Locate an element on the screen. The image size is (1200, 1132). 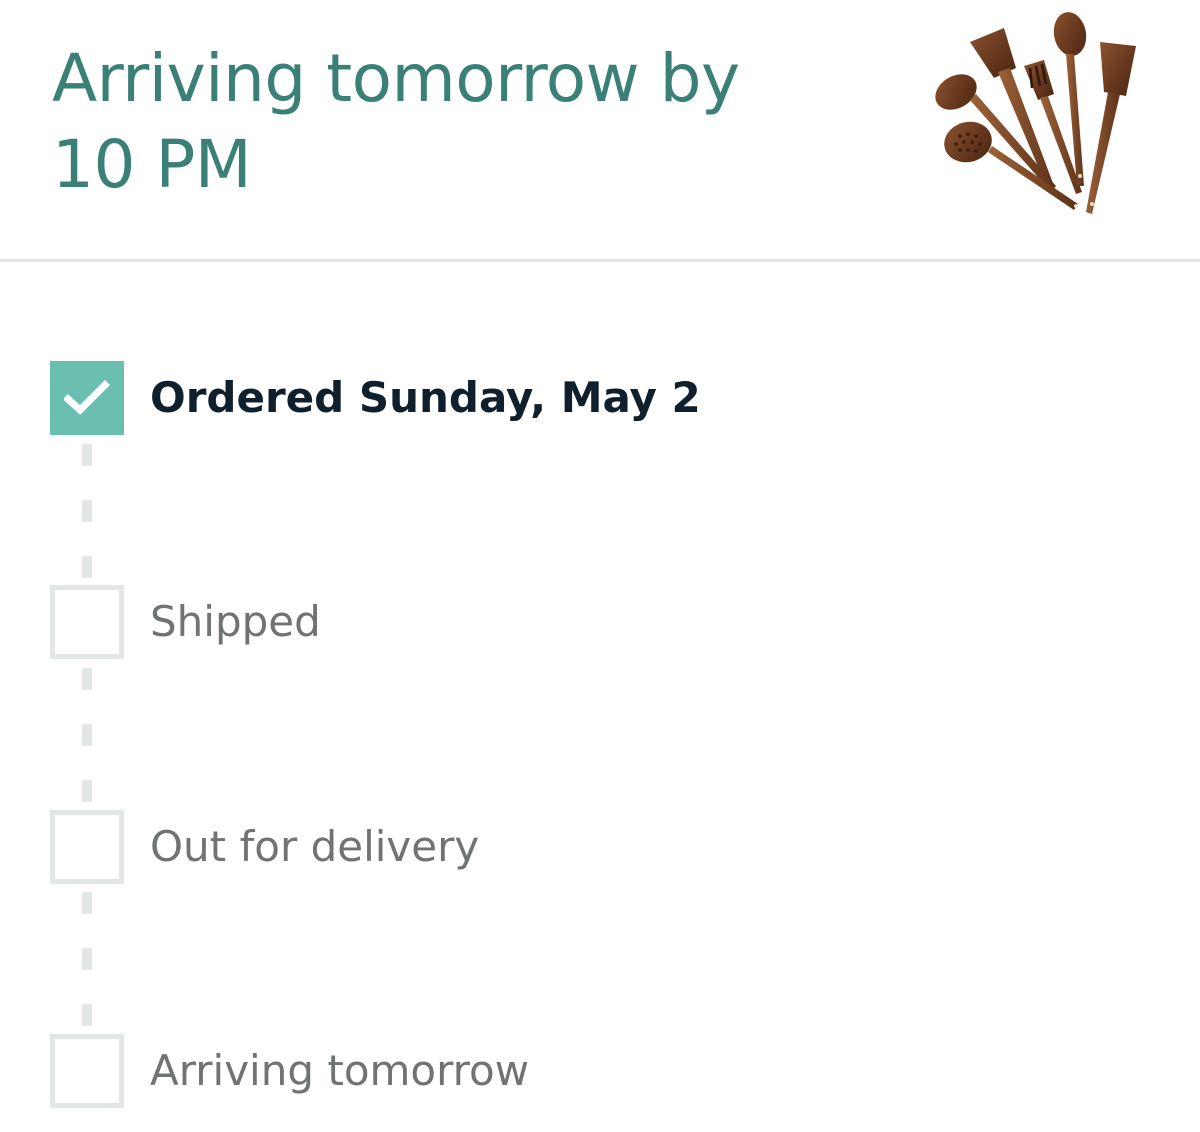
wooden-utensil-set-icon is located at coordinates (1035, 113).